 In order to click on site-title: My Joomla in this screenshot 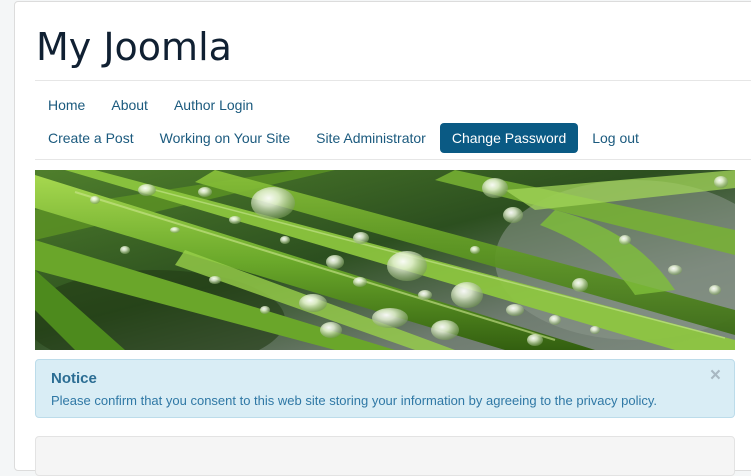, I will do `click(134, 47)`.